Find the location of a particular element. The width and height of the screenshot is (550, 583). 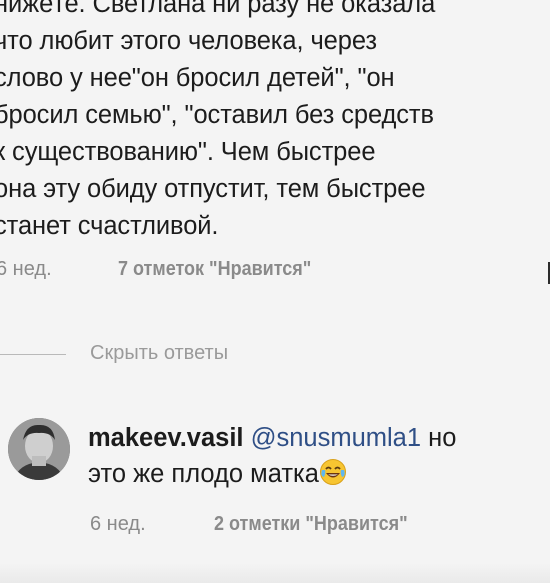

comment-line: она эту обиду отпустит, тем быстрее is located at coordinates (213, 189).